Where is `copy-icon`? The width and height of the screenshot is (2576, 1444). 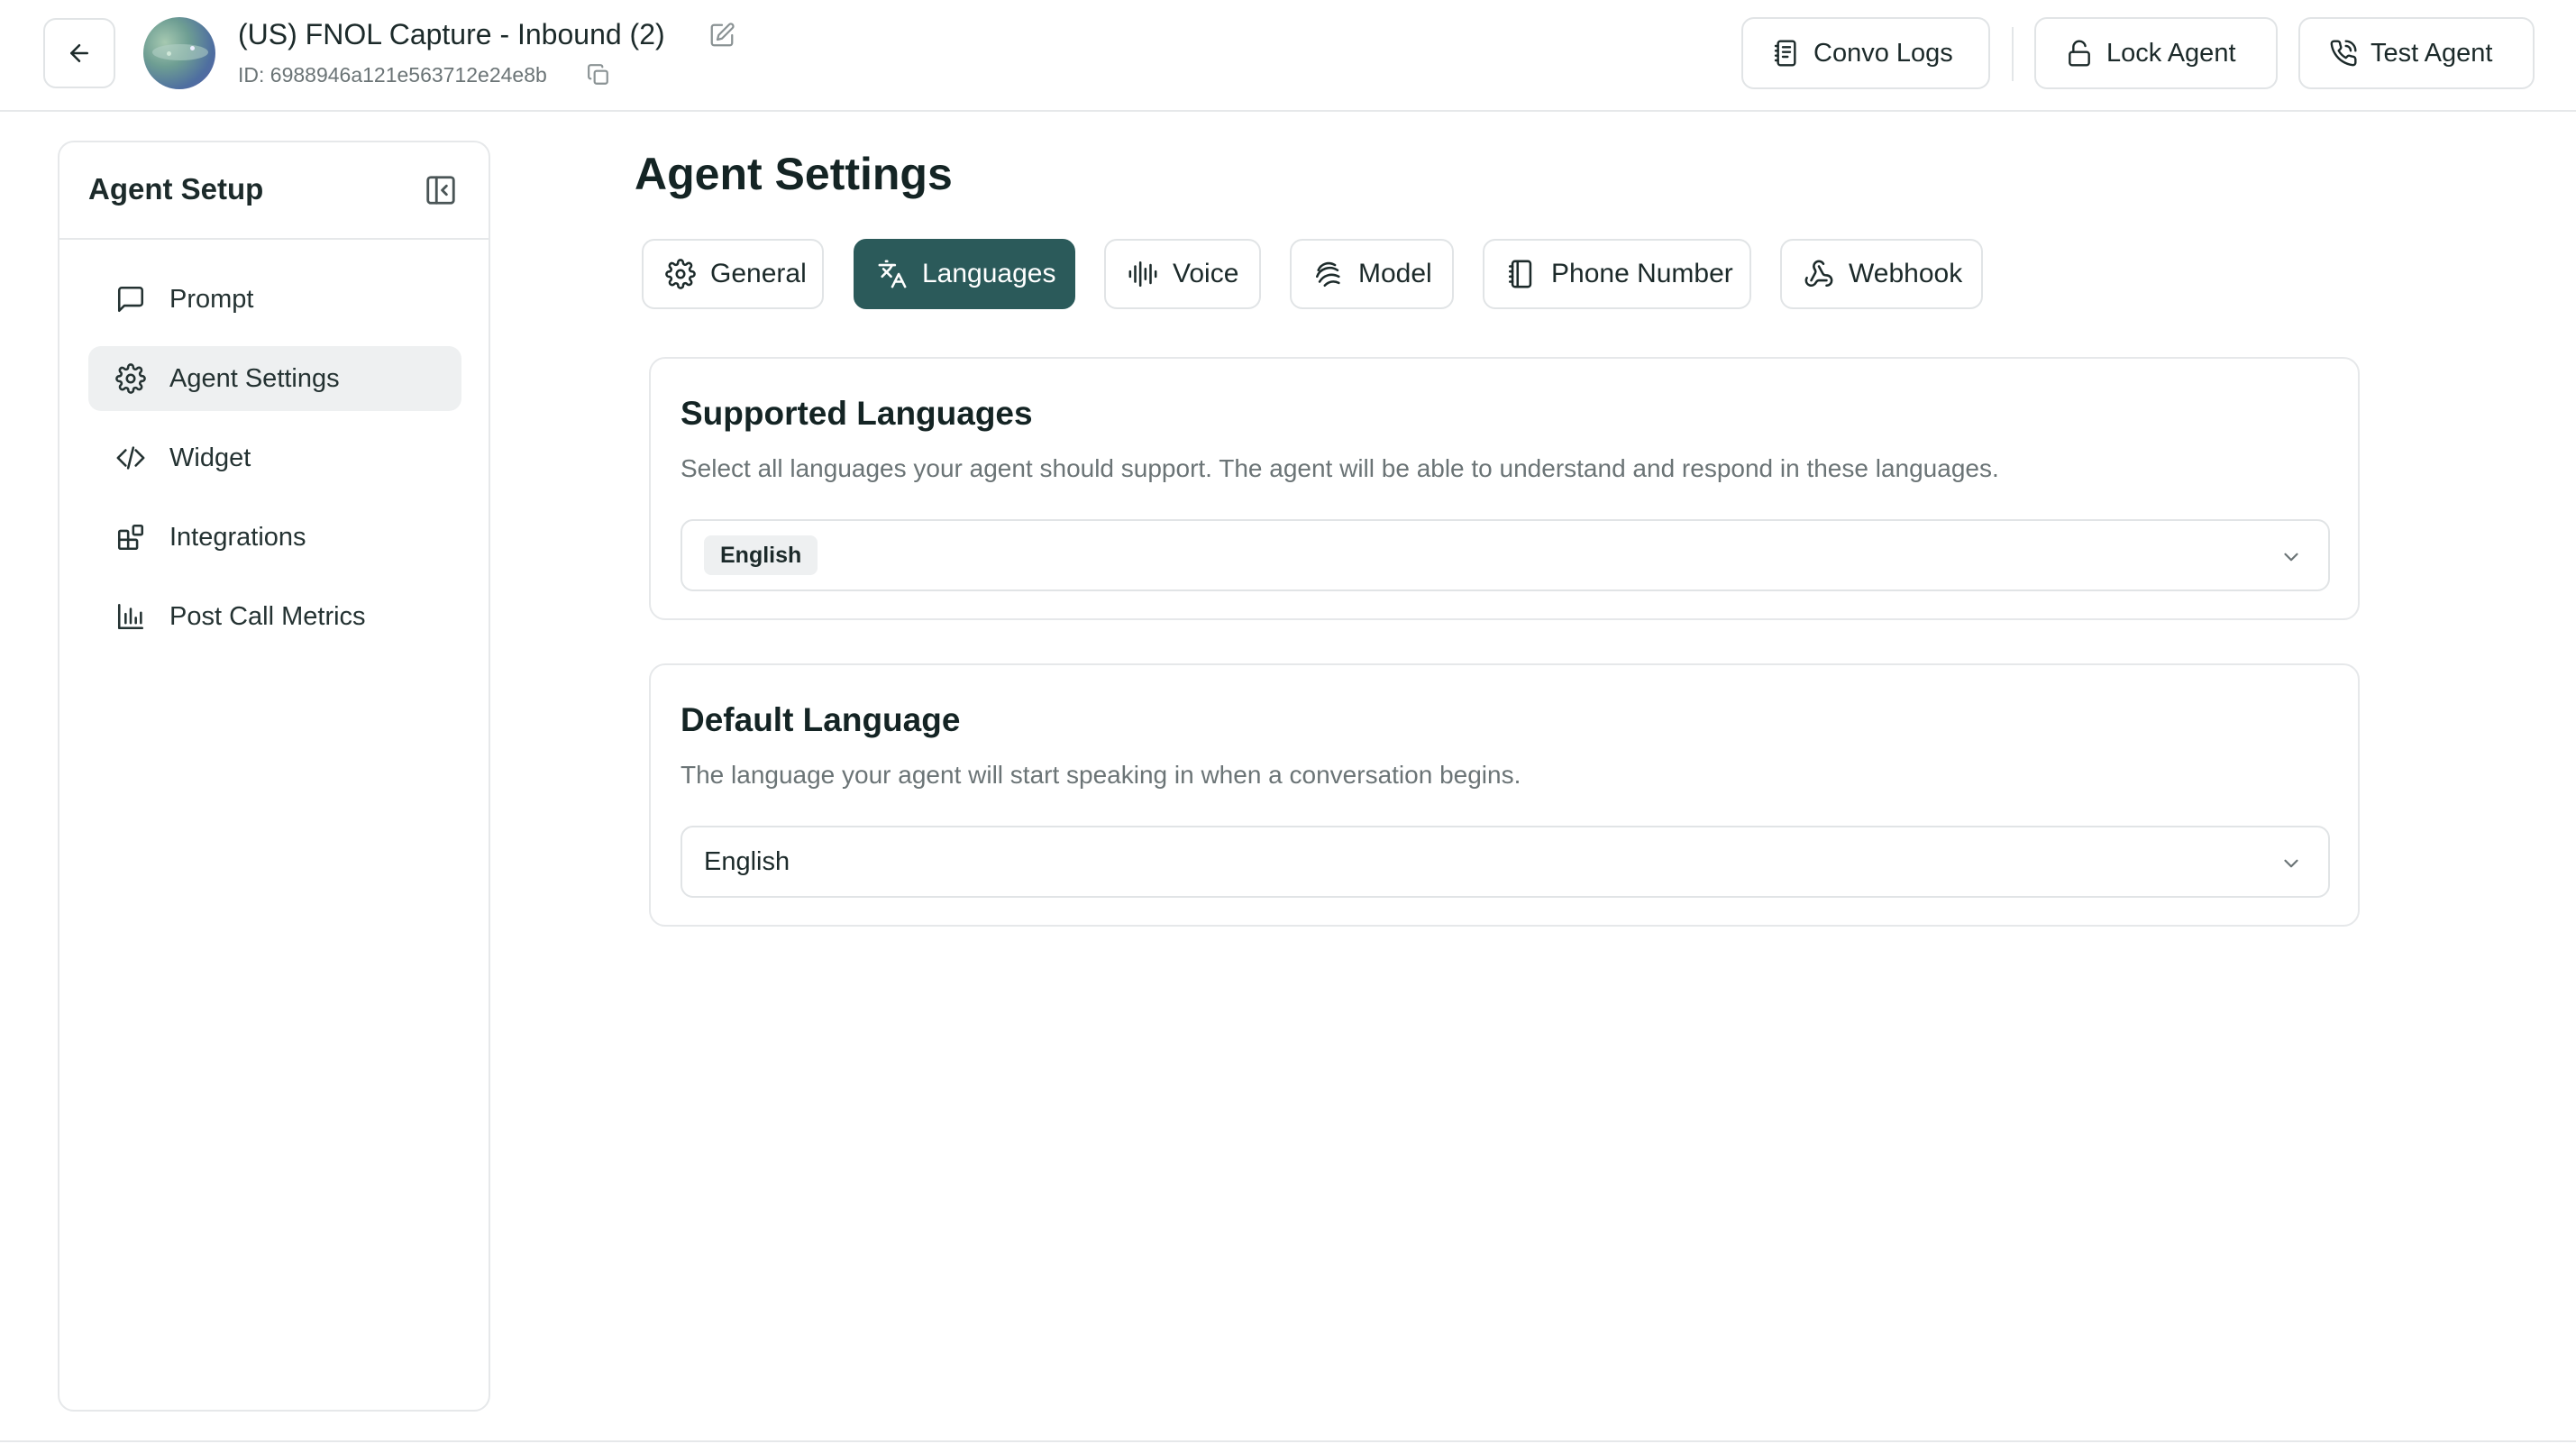
copy-icon is located at coordinates (598, 75).